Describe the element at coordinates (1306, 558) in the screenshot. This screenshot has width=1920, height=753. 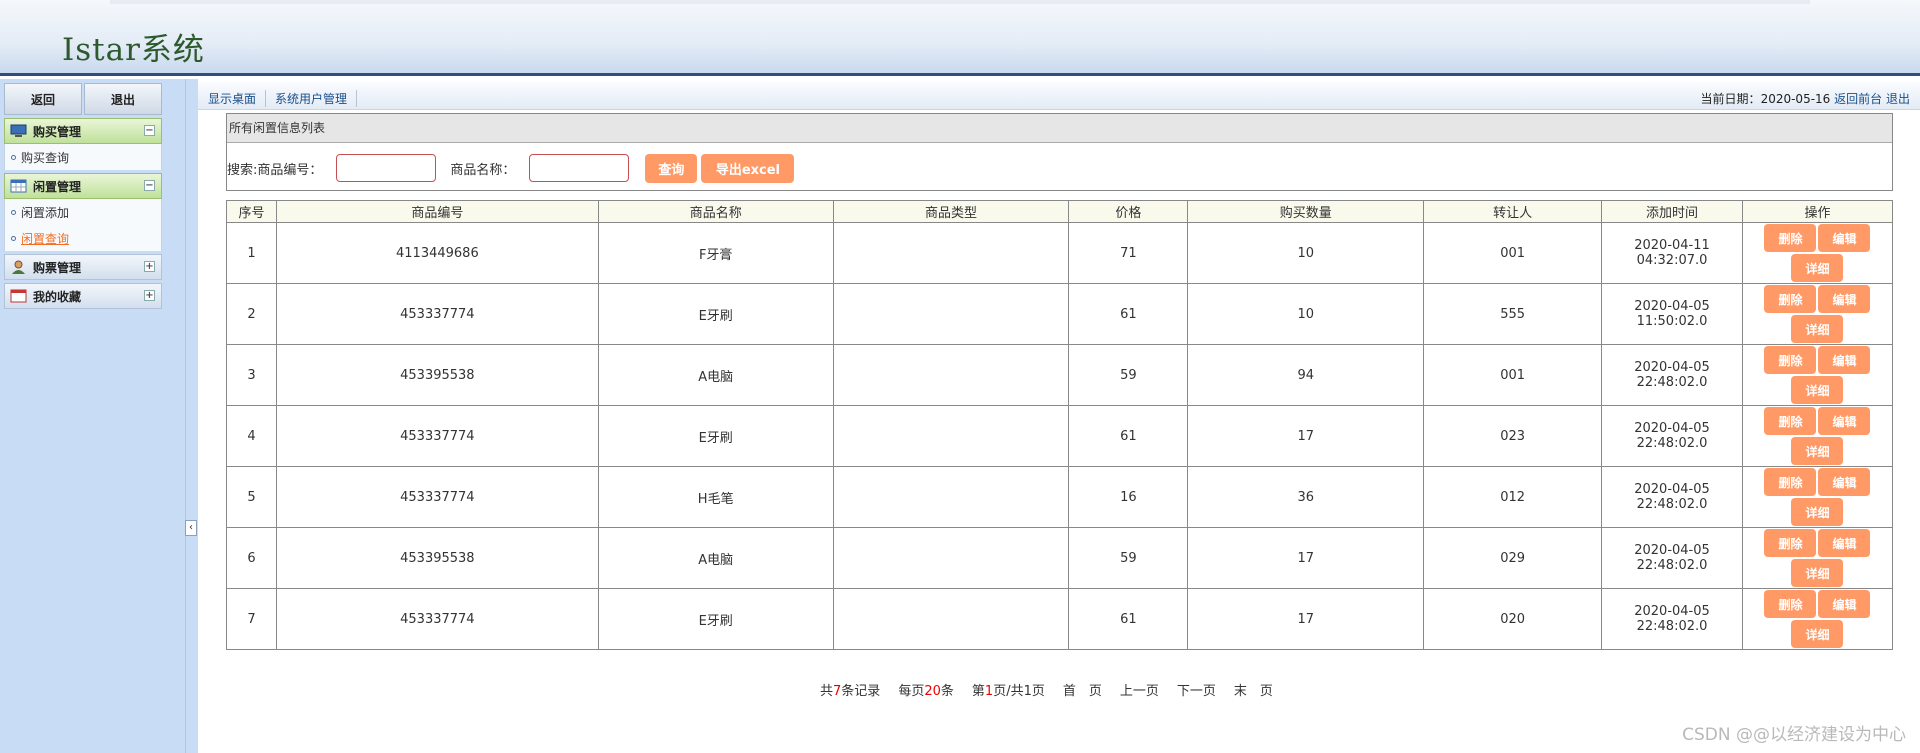
I see `cell-qty: 17` at that location.